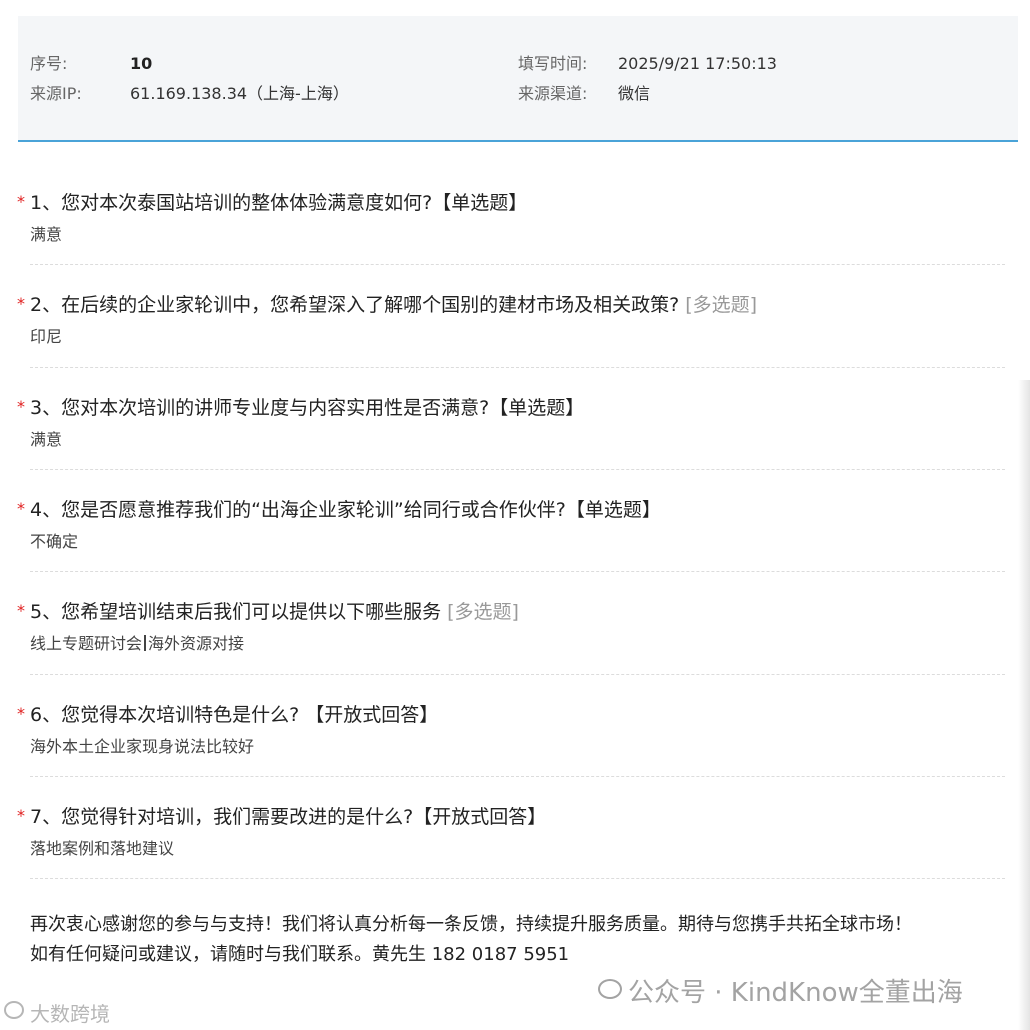  What do you see at coordinates (142, 746) in the screenshot?
I see `question-6-answer: 海外本土企业家现身说法比较好` at bounding box center [142, 746].